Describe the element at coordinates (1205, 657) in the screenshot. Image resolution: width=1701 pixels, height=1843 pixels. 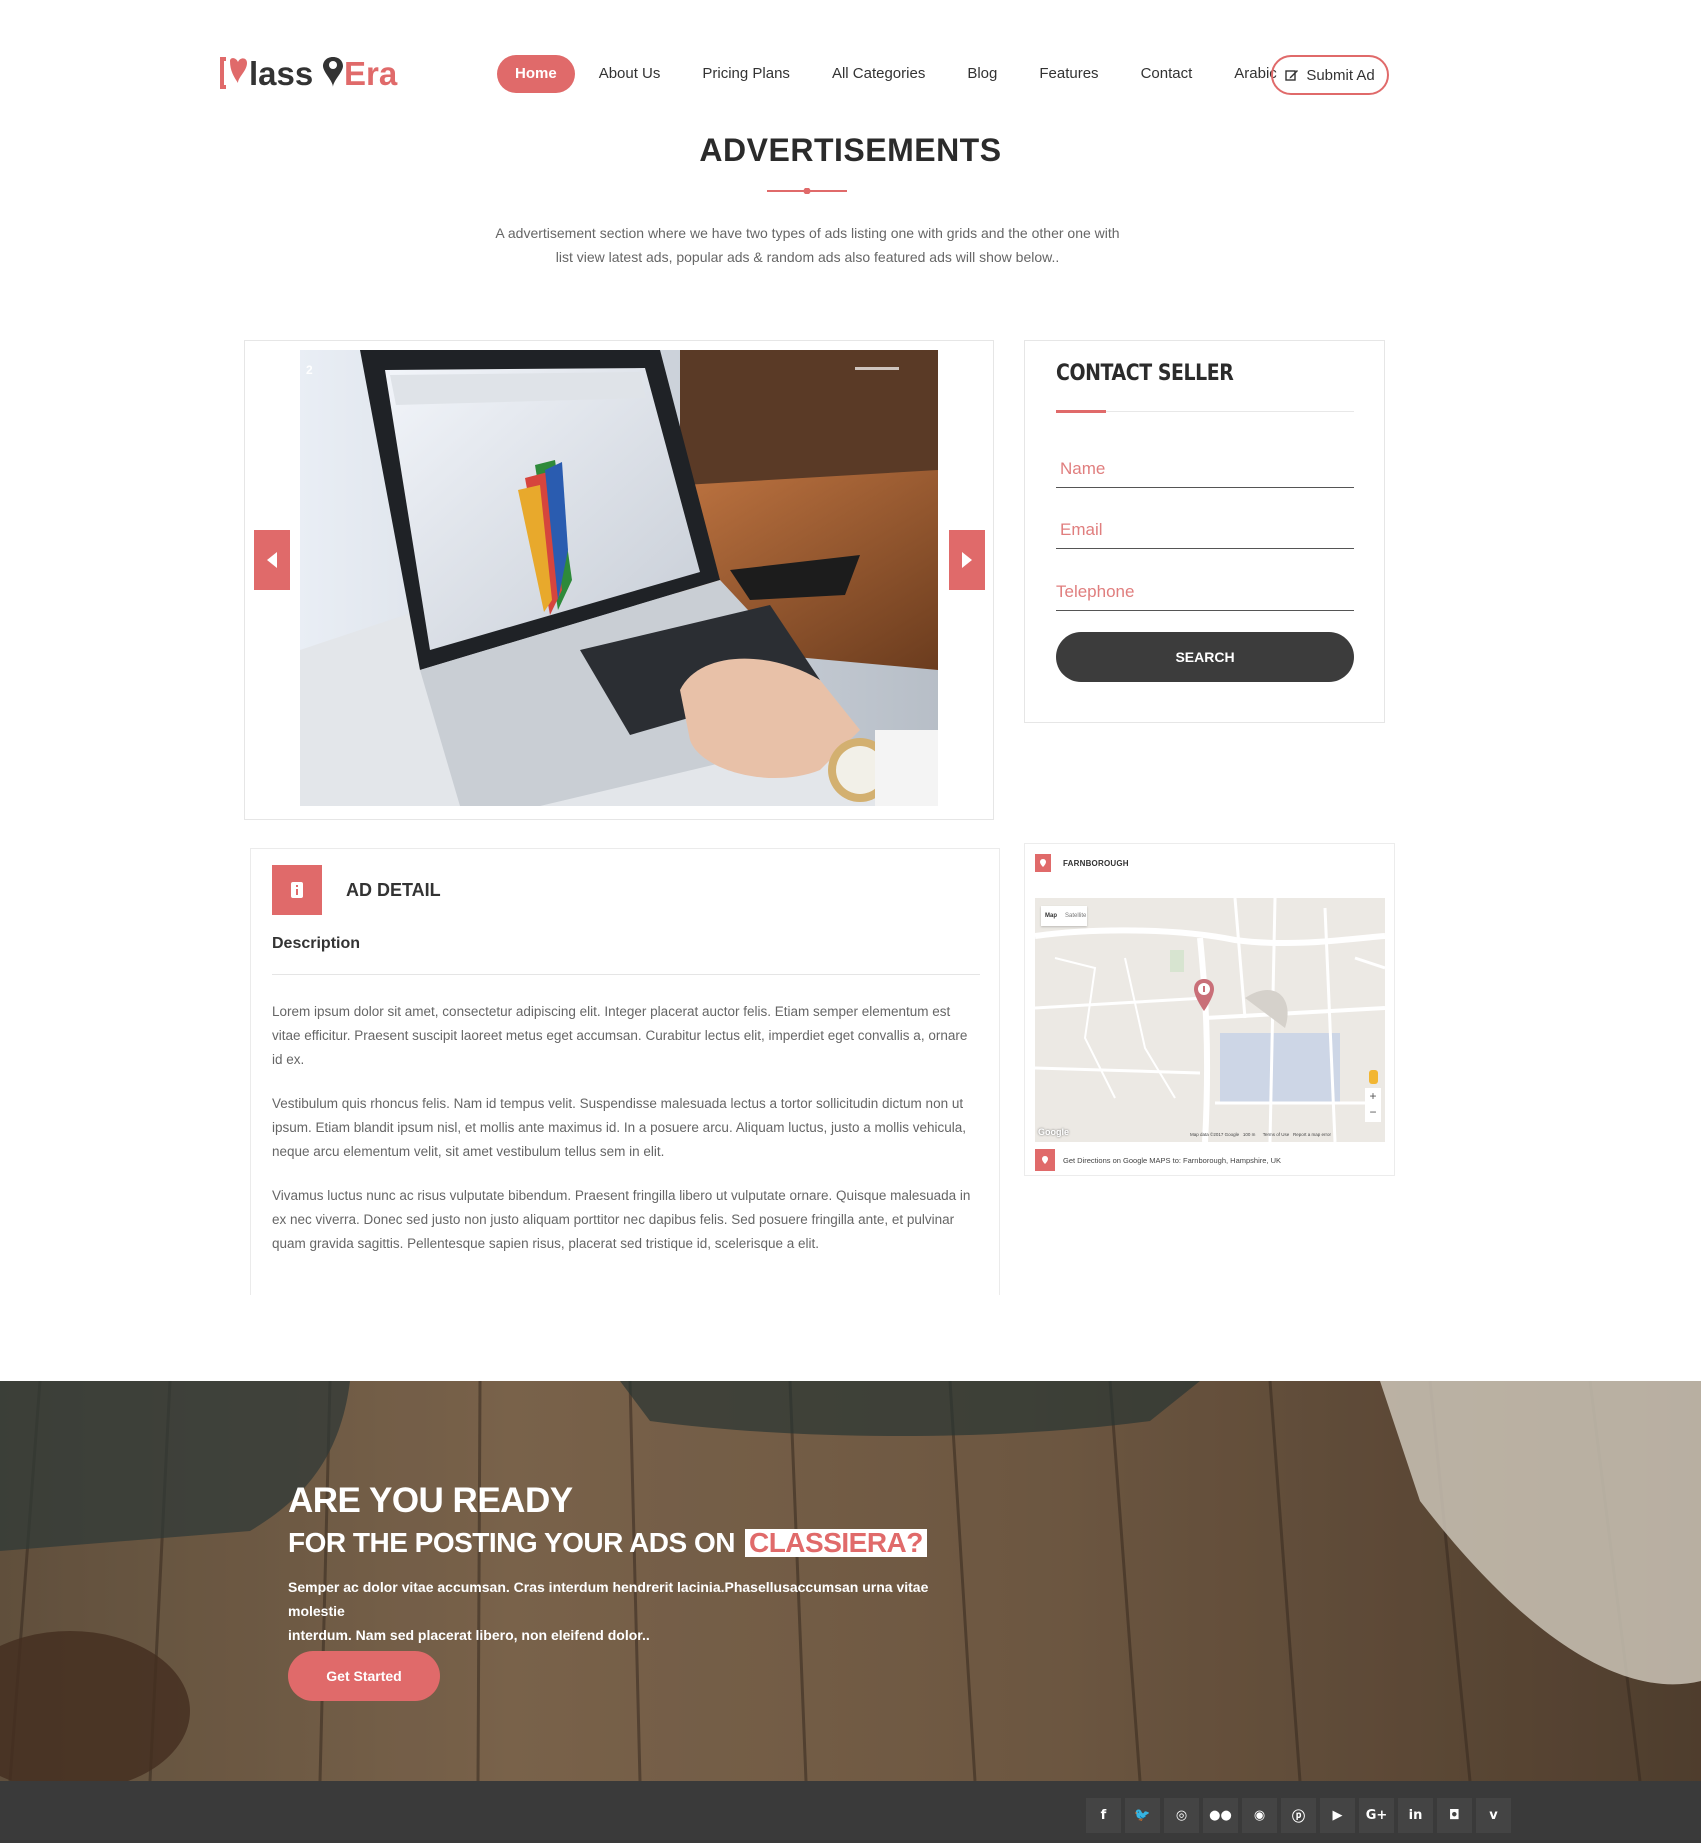
I see `search-button: SEARCH` at that location.